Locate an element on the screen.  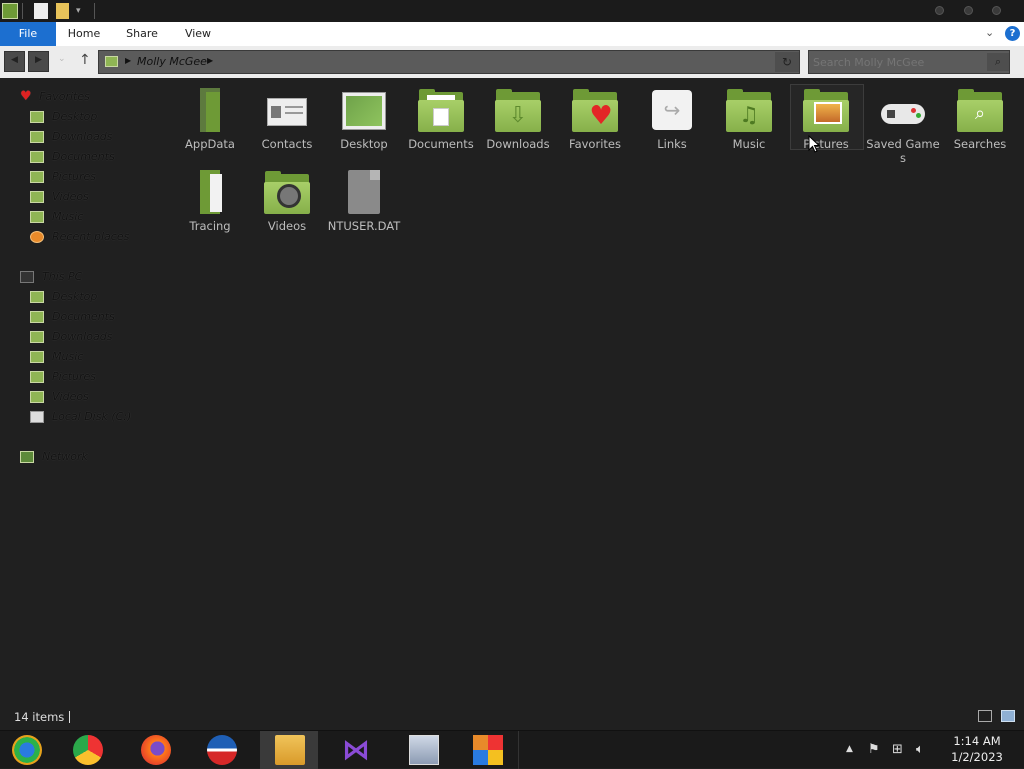
app-folder-icon is located at coordinates (10, 11).